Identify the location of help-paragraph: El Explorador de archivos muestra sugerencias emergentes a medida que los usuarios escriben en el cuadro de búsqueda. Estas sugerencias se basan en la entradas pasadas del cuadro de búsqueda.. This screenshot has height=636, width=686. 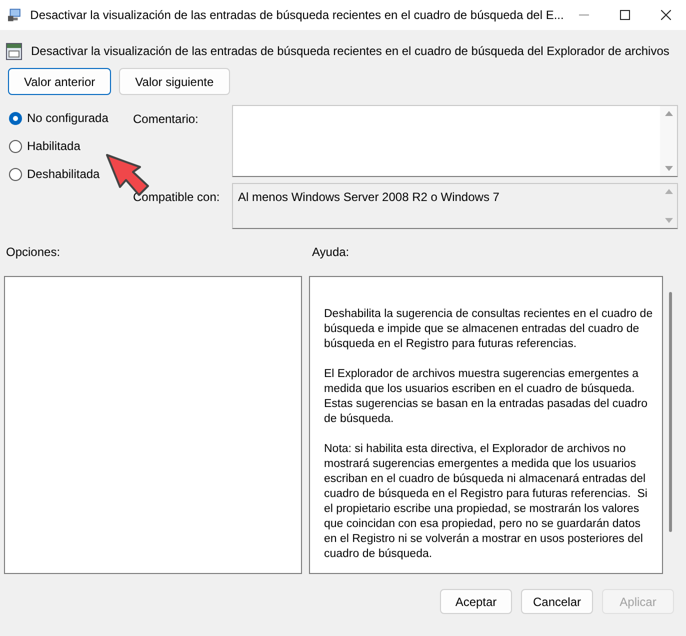
(486, 397).